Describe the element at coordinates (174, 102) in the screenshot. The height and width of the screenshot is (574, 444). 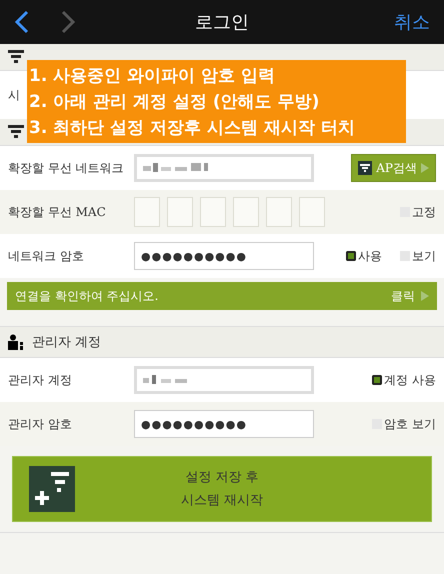
I see `instruction-line: 2. 아래 관리 계정 설정 (안해도 무방)` at that location.